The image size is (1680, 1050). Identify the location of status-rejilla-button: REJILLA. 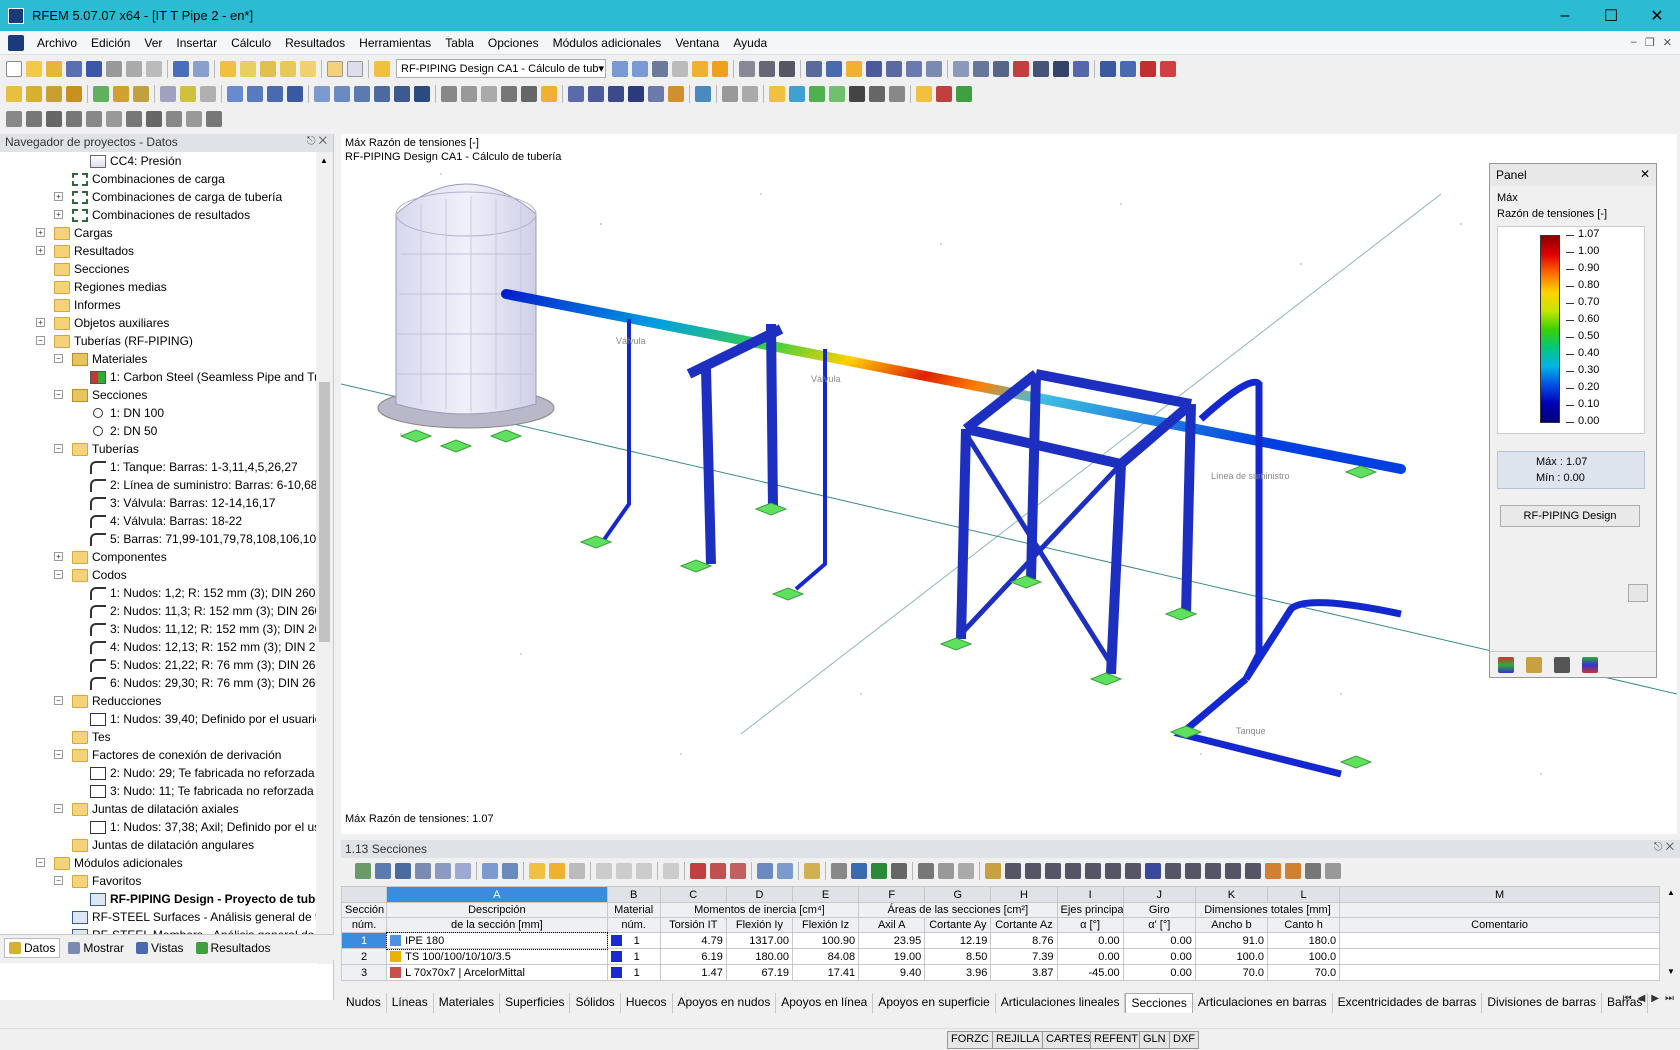
(1018, 1040).